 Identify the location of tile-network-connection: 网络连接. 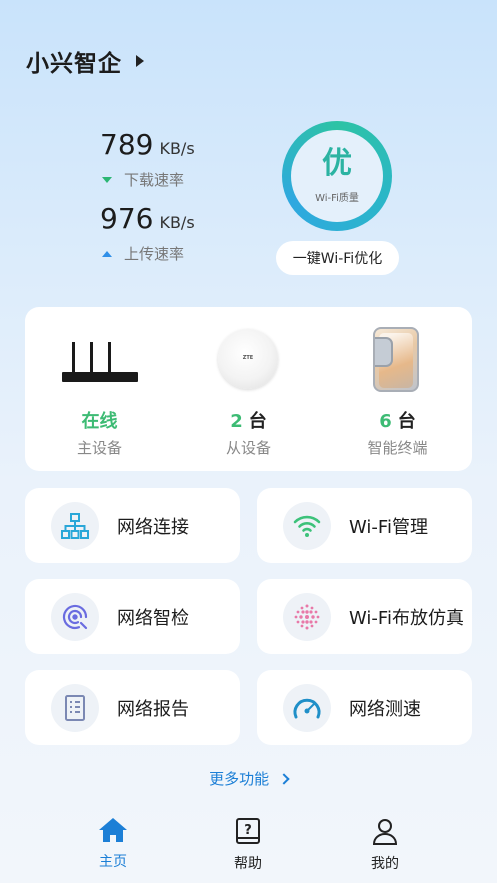
(132, 525).